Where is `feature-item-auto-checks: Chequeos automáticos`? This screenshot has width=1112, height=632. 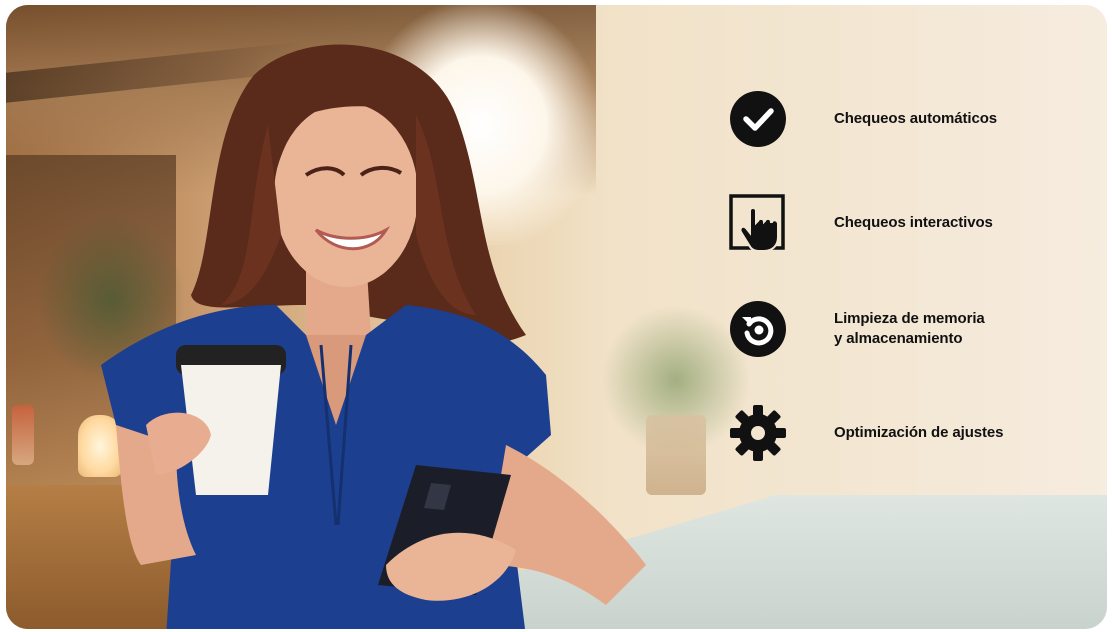 feature-item-auto-checks: Chequeos automáticos is located at coordinates (908, 119).